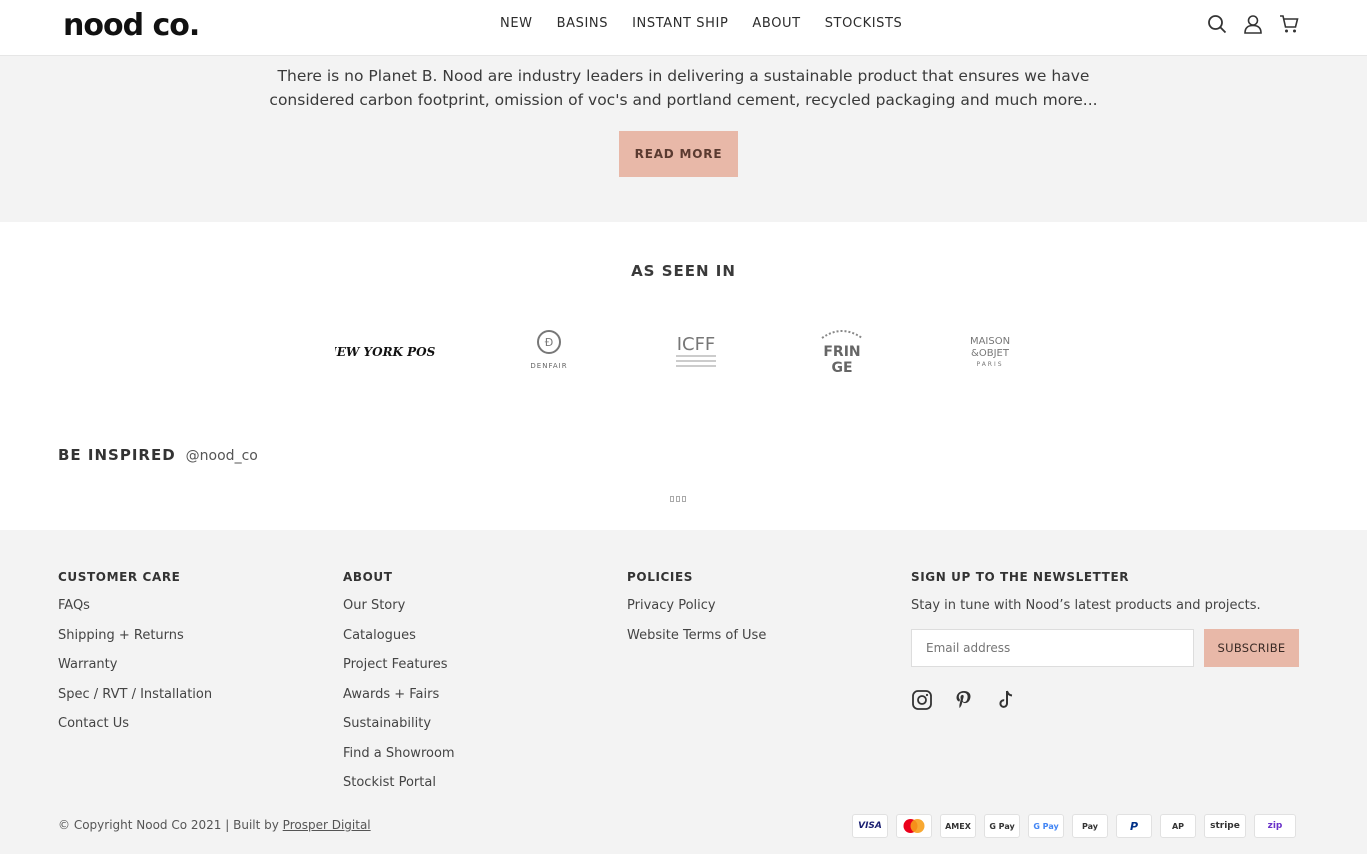  Describe the element at coordinates (548, 366) in the screenshot. I see `svg-text: DENFAIR` at that location.